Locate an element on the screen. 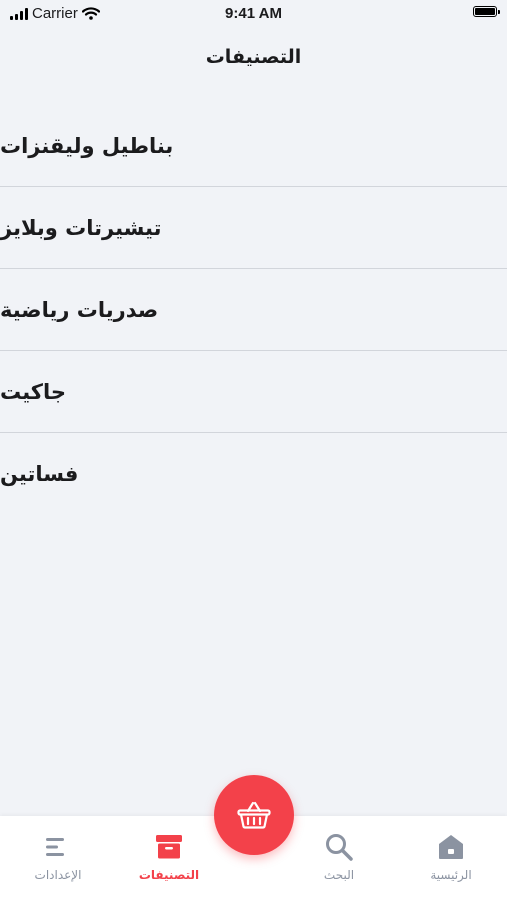 This screenshot has height=900, width=507. tab-categories: التصنيفات is located at coordinates (169, 858).